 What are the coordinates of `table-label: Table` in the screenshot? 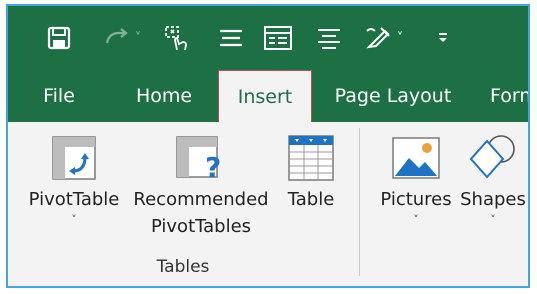 It's located at (311, 199).